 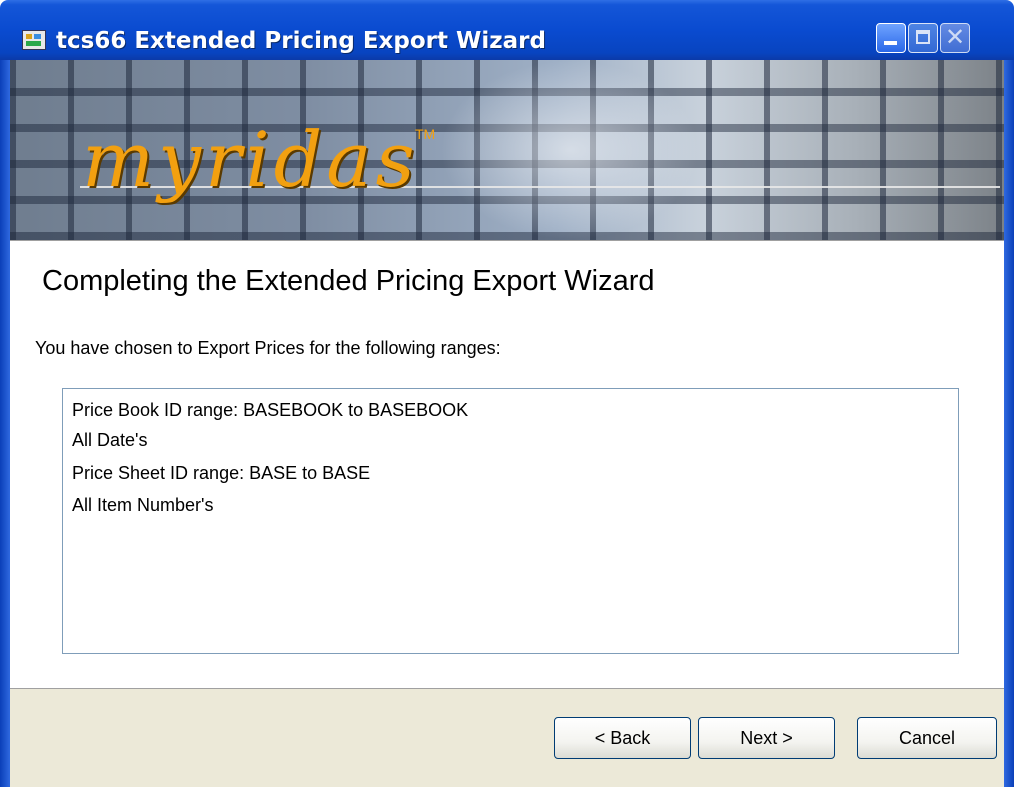 I want to click on brand-logo: myridas, so click(x=250, y=159).